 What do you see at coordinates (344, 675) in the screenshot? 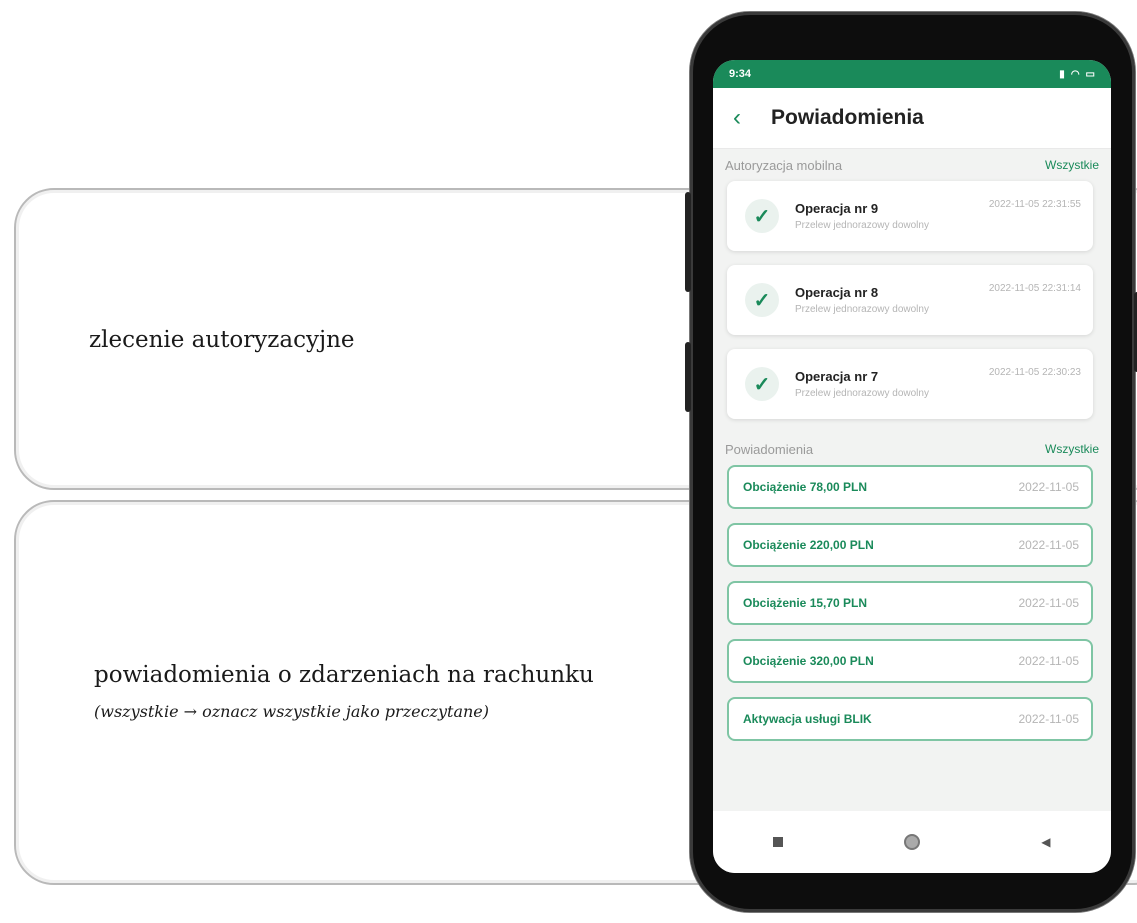
I see `notifications-callout-label: powiadomienia o zdarzeniach na rachunku` at bounding box center [344, 675].